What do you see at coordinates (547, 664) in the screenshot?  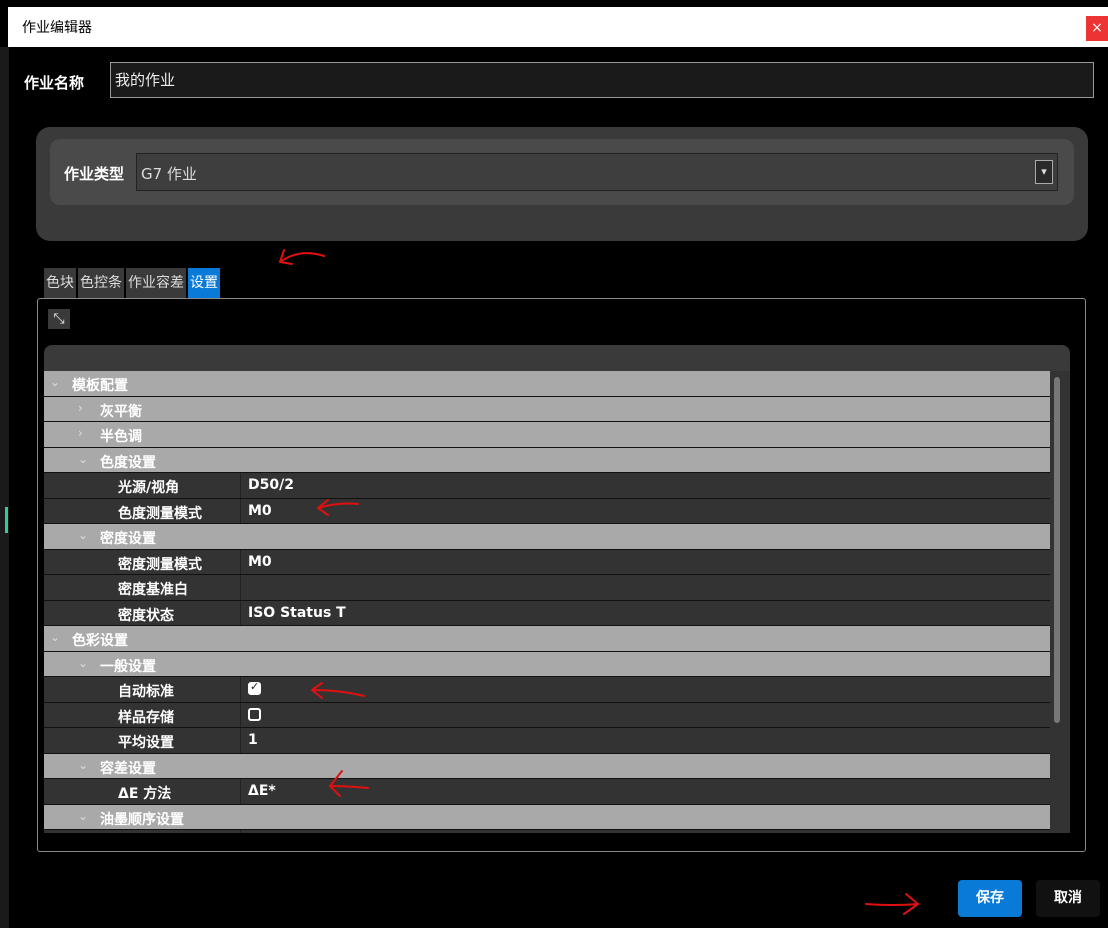 I see `category-row: ⌄ 一般设置` at bounding box center [547, 664].